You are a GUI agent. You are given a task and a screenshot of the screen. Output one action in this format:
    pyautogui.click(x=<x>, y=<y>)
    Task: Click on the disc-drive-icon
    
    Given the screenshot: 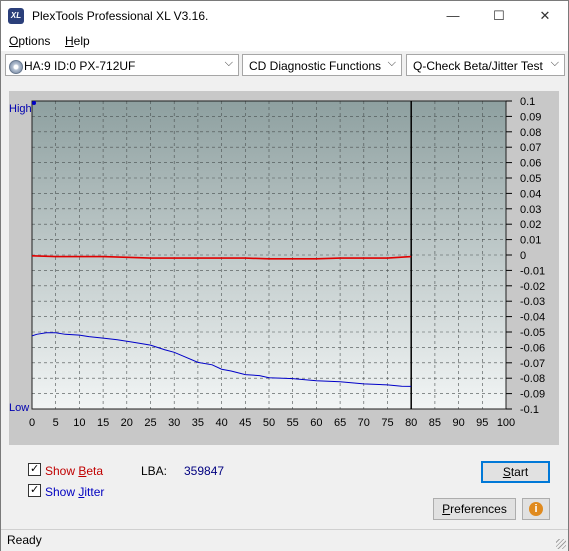 What is the action you would take?
    pyautogui.click(x=16, y=67)
    